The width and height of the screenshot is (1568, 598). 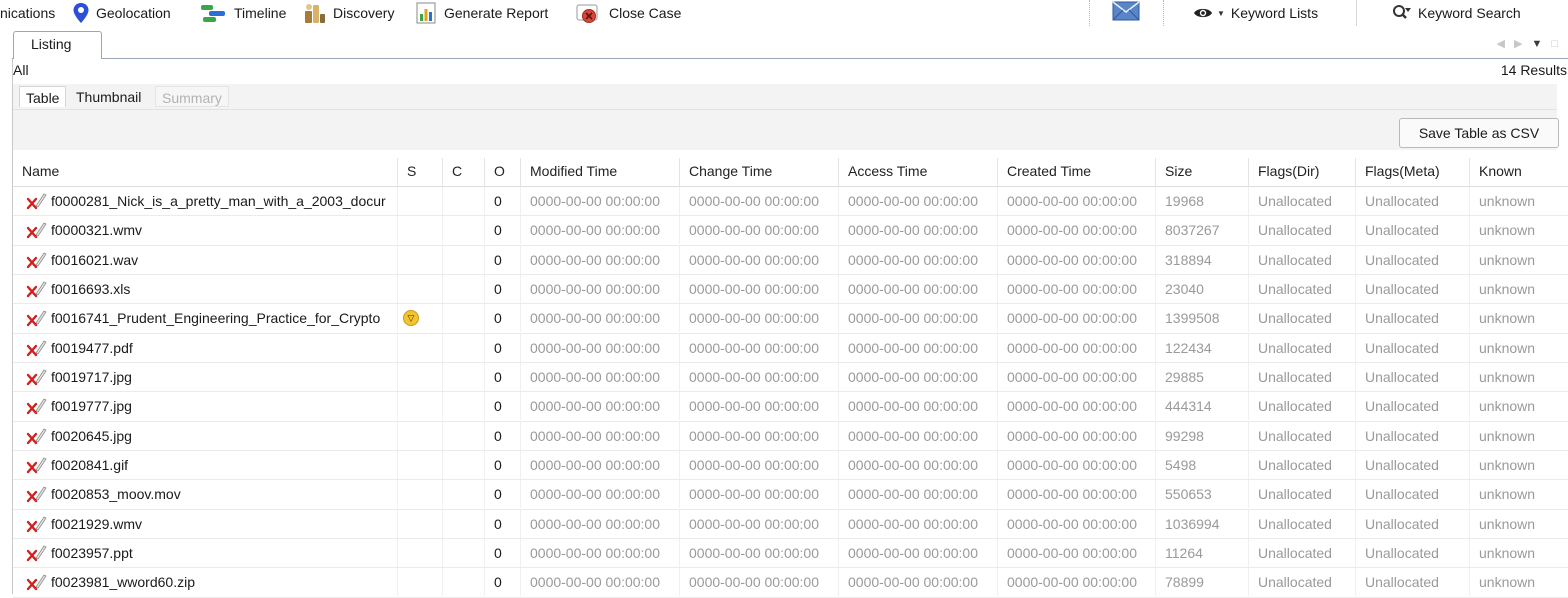 I want to click on cell-name: f0016021.wav, so click(x=205, y=260).